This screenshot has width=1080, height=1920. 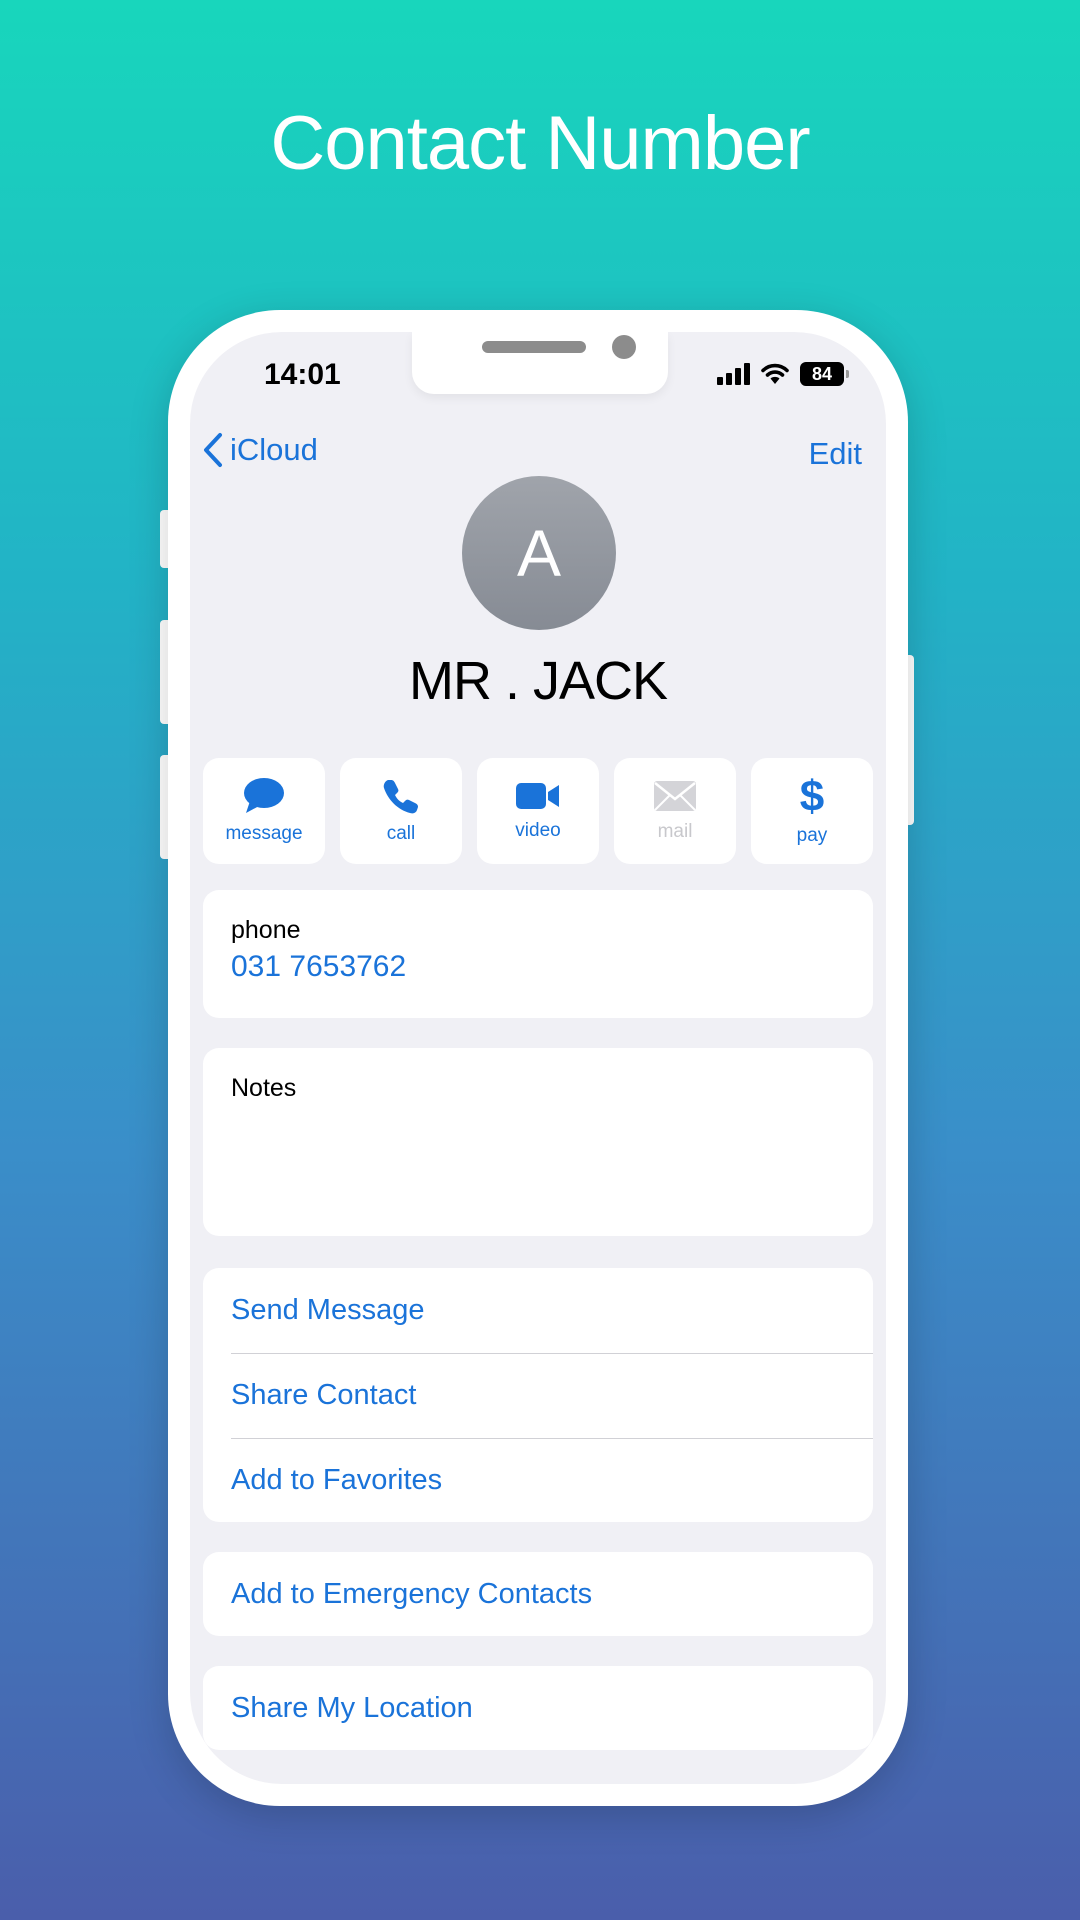 I want to click on back-button: iCloud, so click(x=260, y=450).